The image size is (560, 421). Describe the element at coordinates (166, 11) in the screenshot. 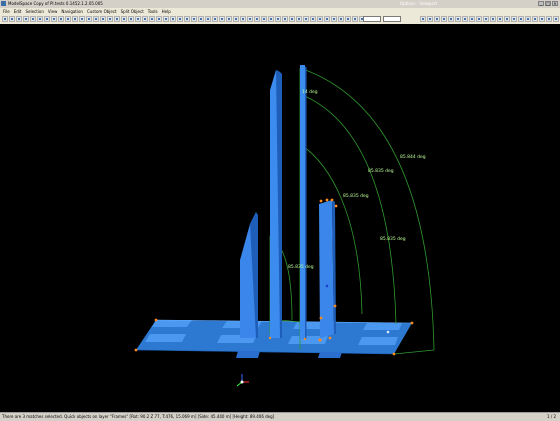

I see `menu-help: Help` at that location.